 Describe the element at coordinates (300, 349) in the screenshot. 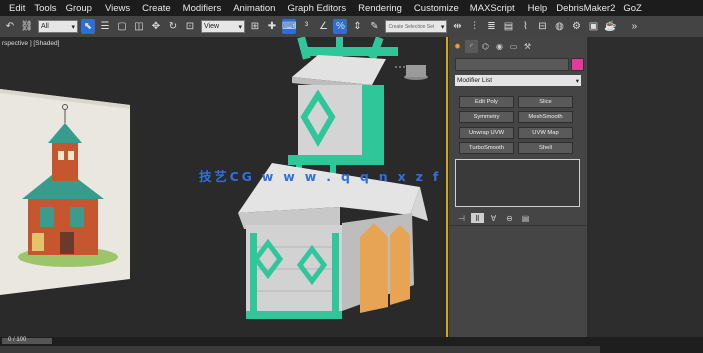

I see `track-bar` at that location.